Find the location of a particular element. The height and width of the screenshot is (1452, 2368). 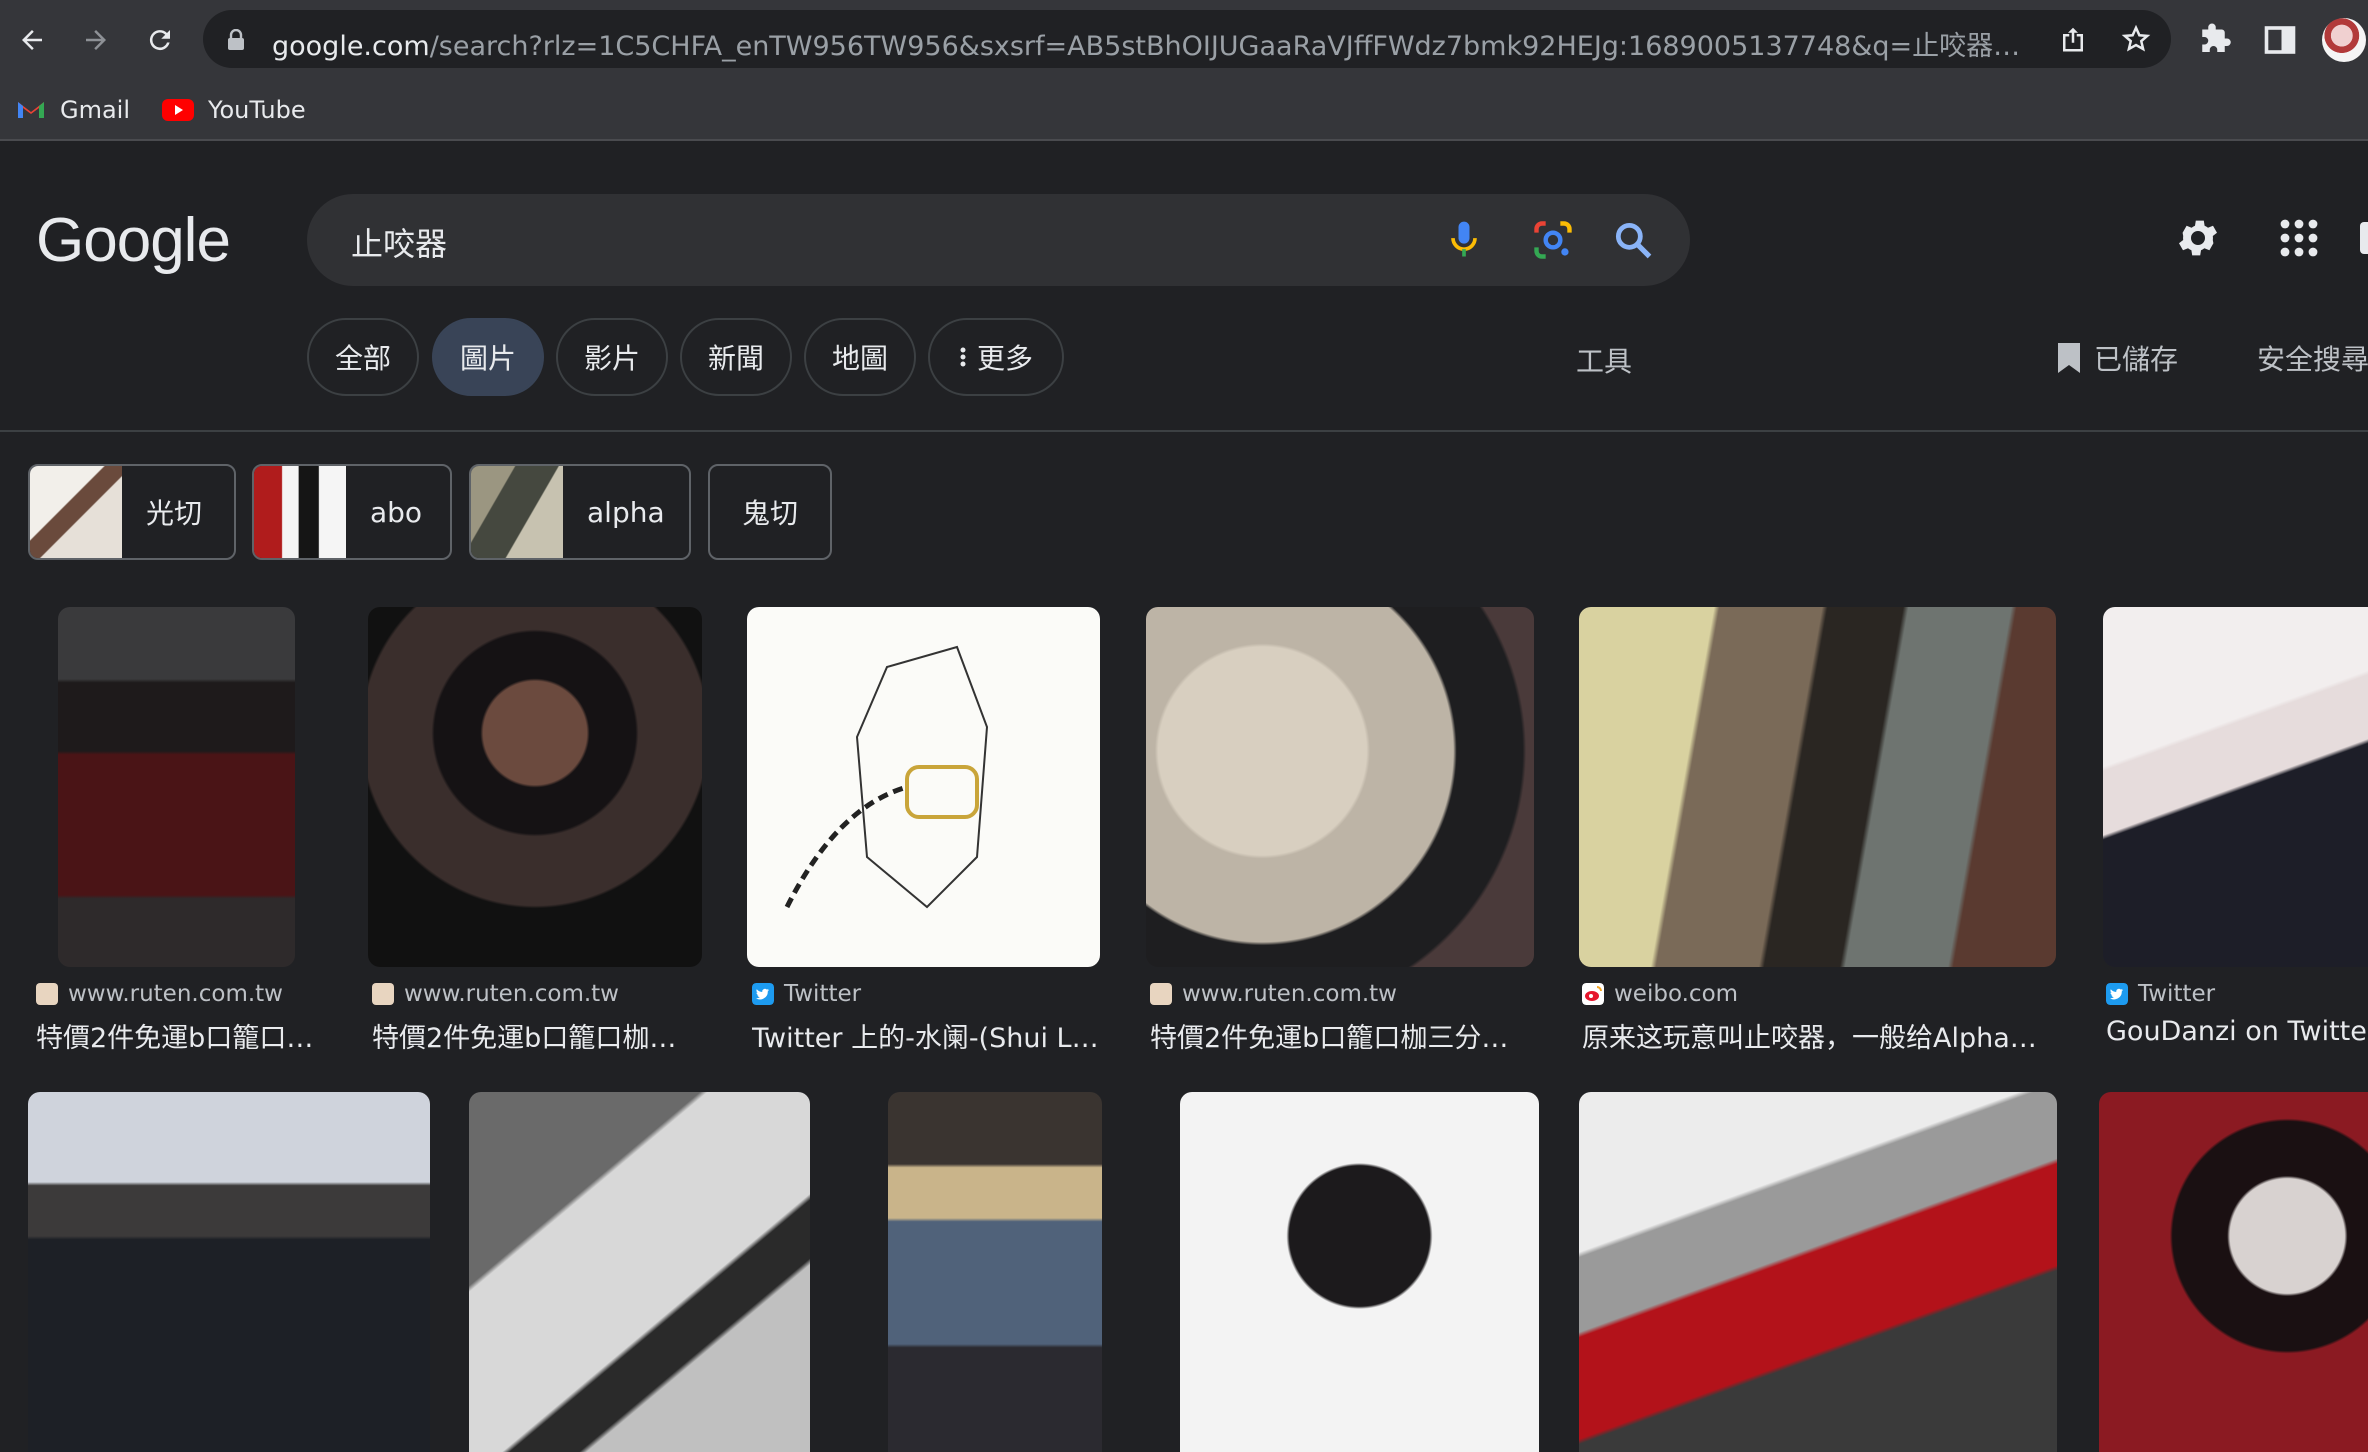

settings-gear-icon is located at coordinates (2198, 238).